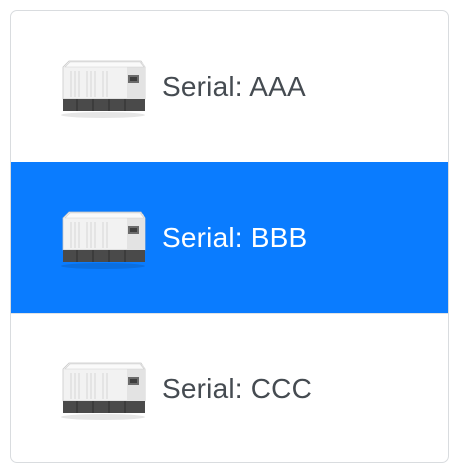 The height and width of the screenshot is (475, 460). What do you see at coordinates (234, 86) in the screenshot?
I see `serial-label: Serial: AAA` at bounding box center [234, 86].